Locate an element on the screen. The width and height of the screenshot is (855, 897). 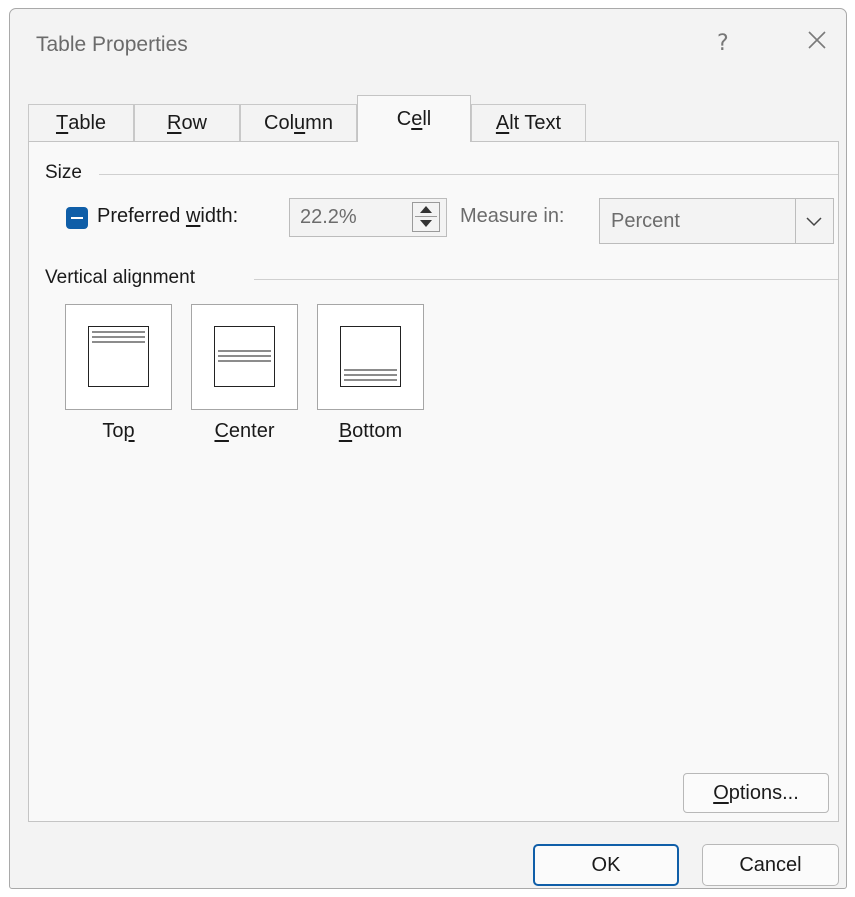
align-bottom-icon is located at coordinates (370, 356).